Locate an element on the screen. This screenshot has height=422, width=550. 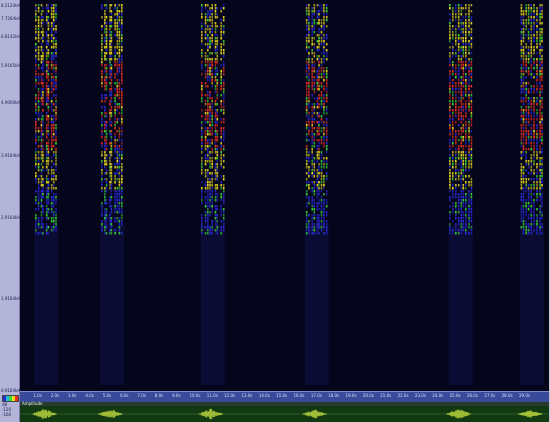
time-tick-label: 19.0s is located at coordinates (351, 395).